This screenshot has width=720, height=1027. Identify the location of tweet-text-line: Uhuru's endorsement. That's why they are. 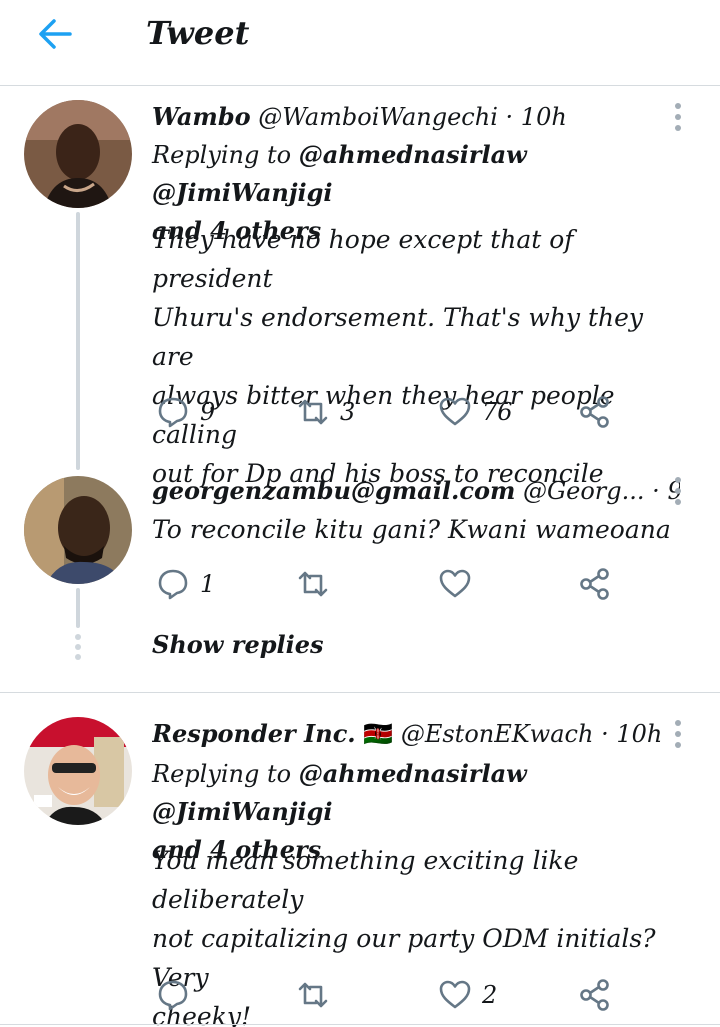
(398, 337).